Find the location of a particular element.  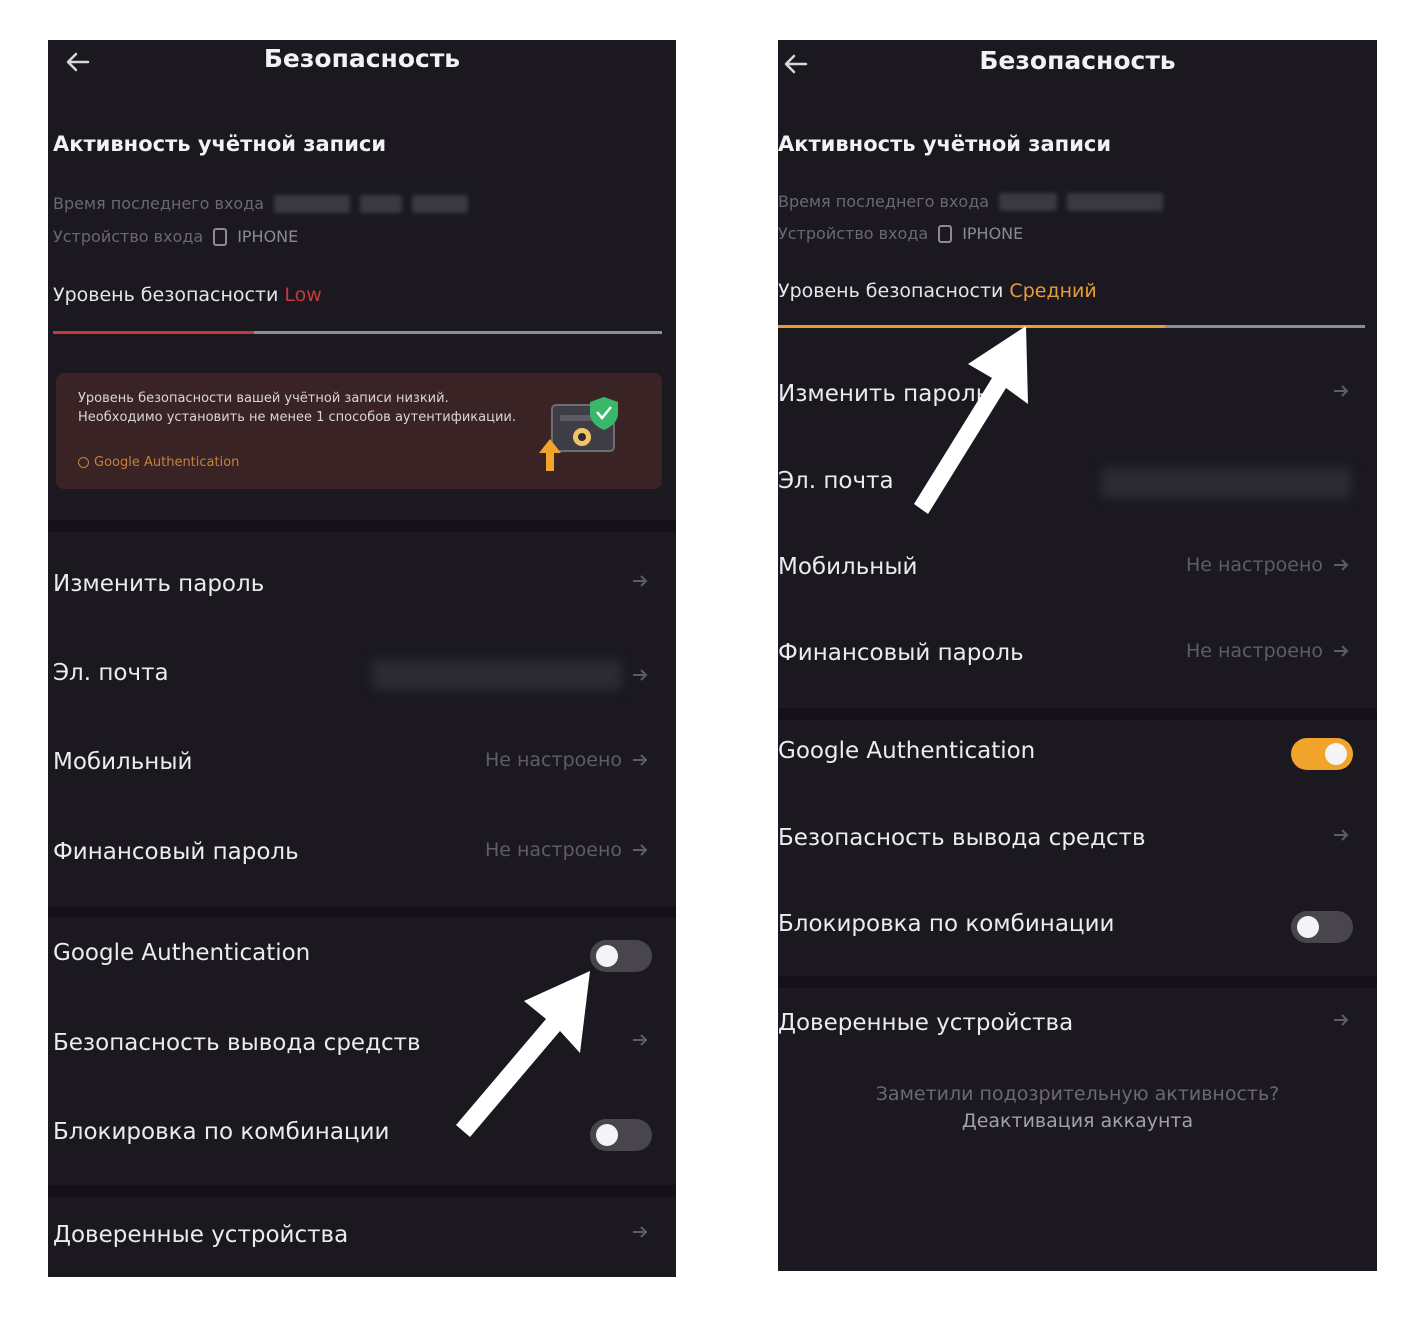

change-password-right is located at coordinates (640, 581).